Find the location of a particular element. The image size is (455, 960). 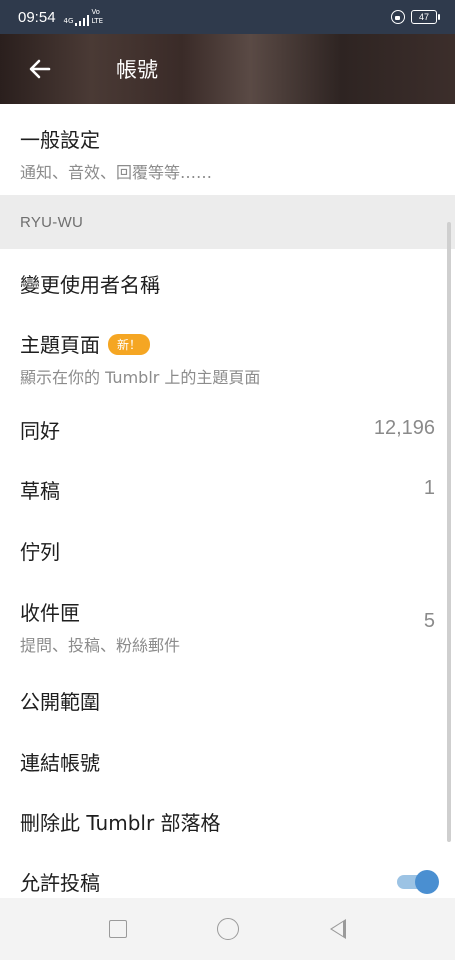

recents-icon is located at coordinates (118, 929).